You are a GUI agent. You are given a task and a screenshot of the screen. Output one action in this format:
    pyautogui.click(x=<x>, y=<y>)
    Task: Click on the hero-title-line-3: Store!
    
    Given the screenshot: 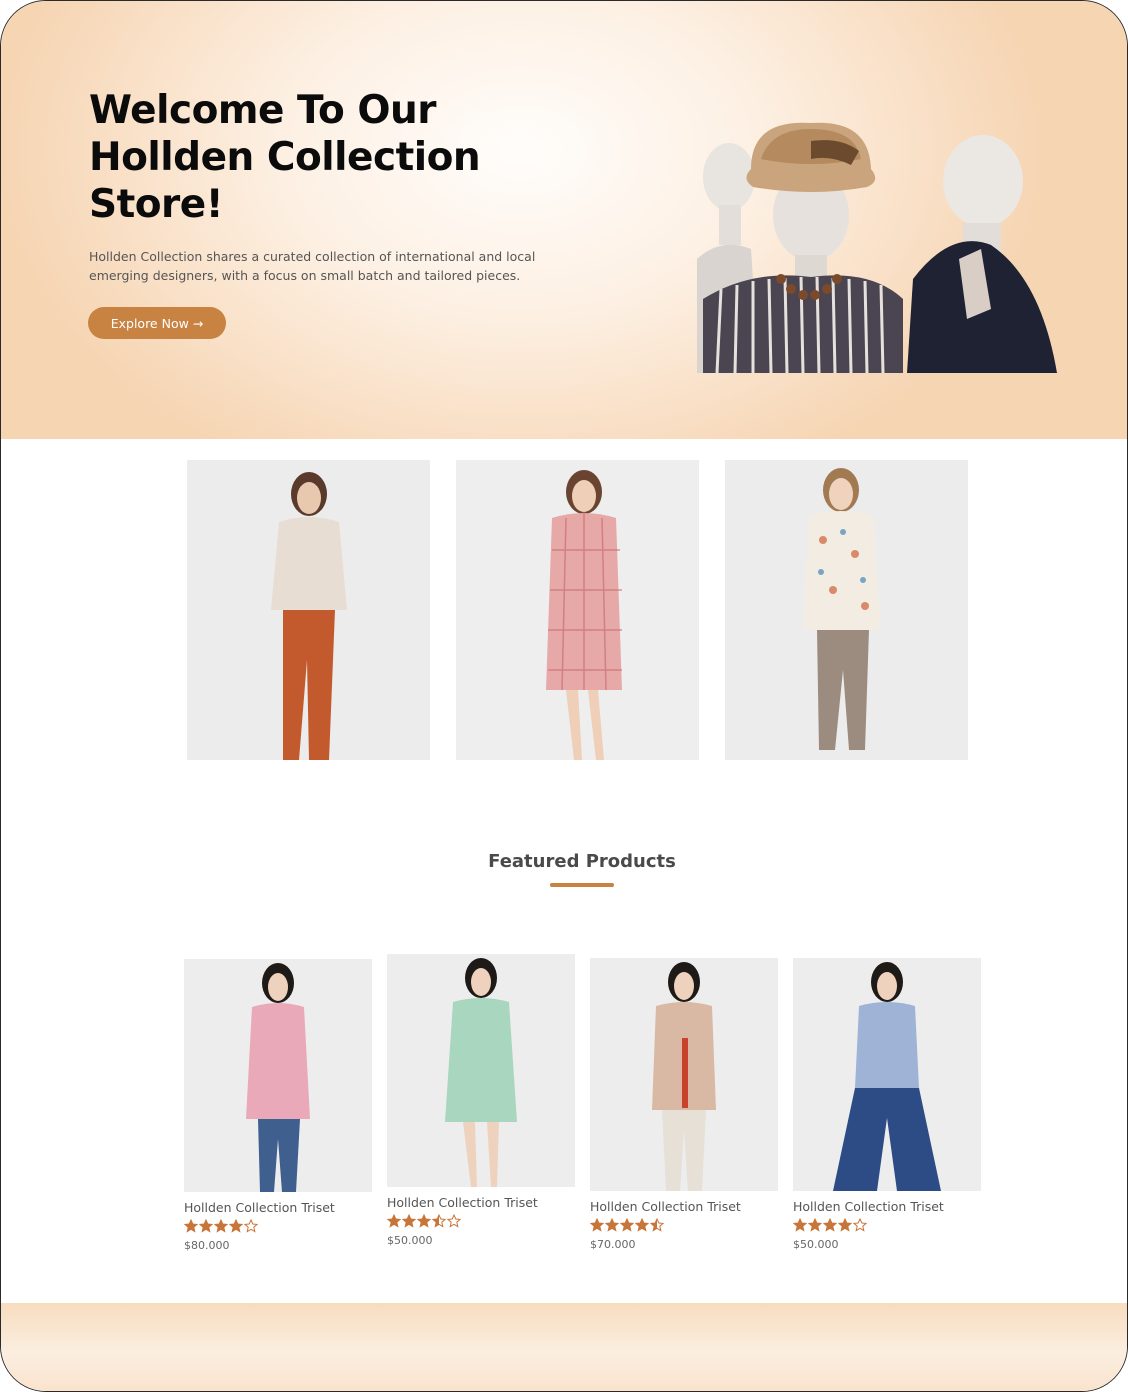 What is the action you would take?
    pyautogui.click(x=156, y=204)
    